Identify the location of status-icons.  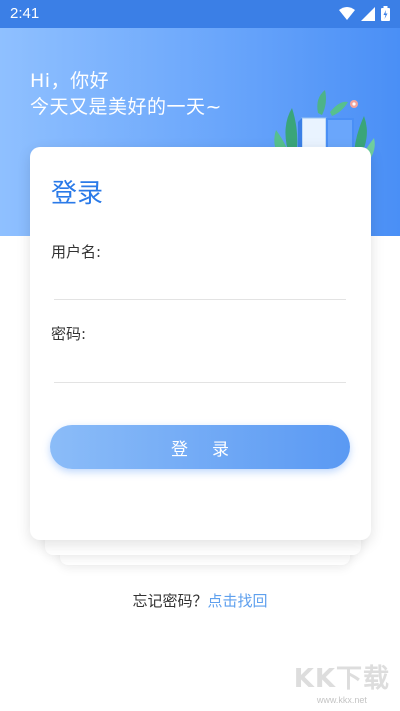
(364, 13).